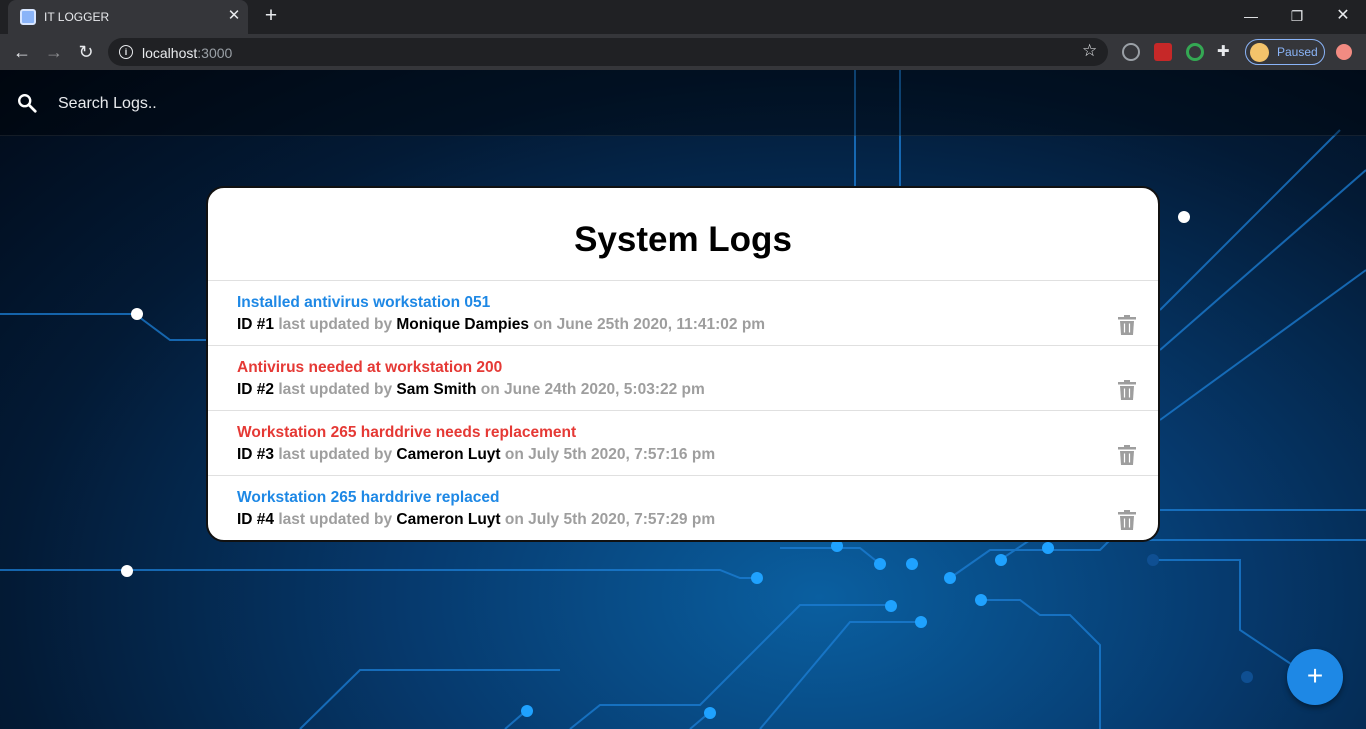 The image size is (1366, 729). What do you see at coordinates (215, 53) in the screenshot?
I see `url-port: :3000` at bounding box center [215, 53].